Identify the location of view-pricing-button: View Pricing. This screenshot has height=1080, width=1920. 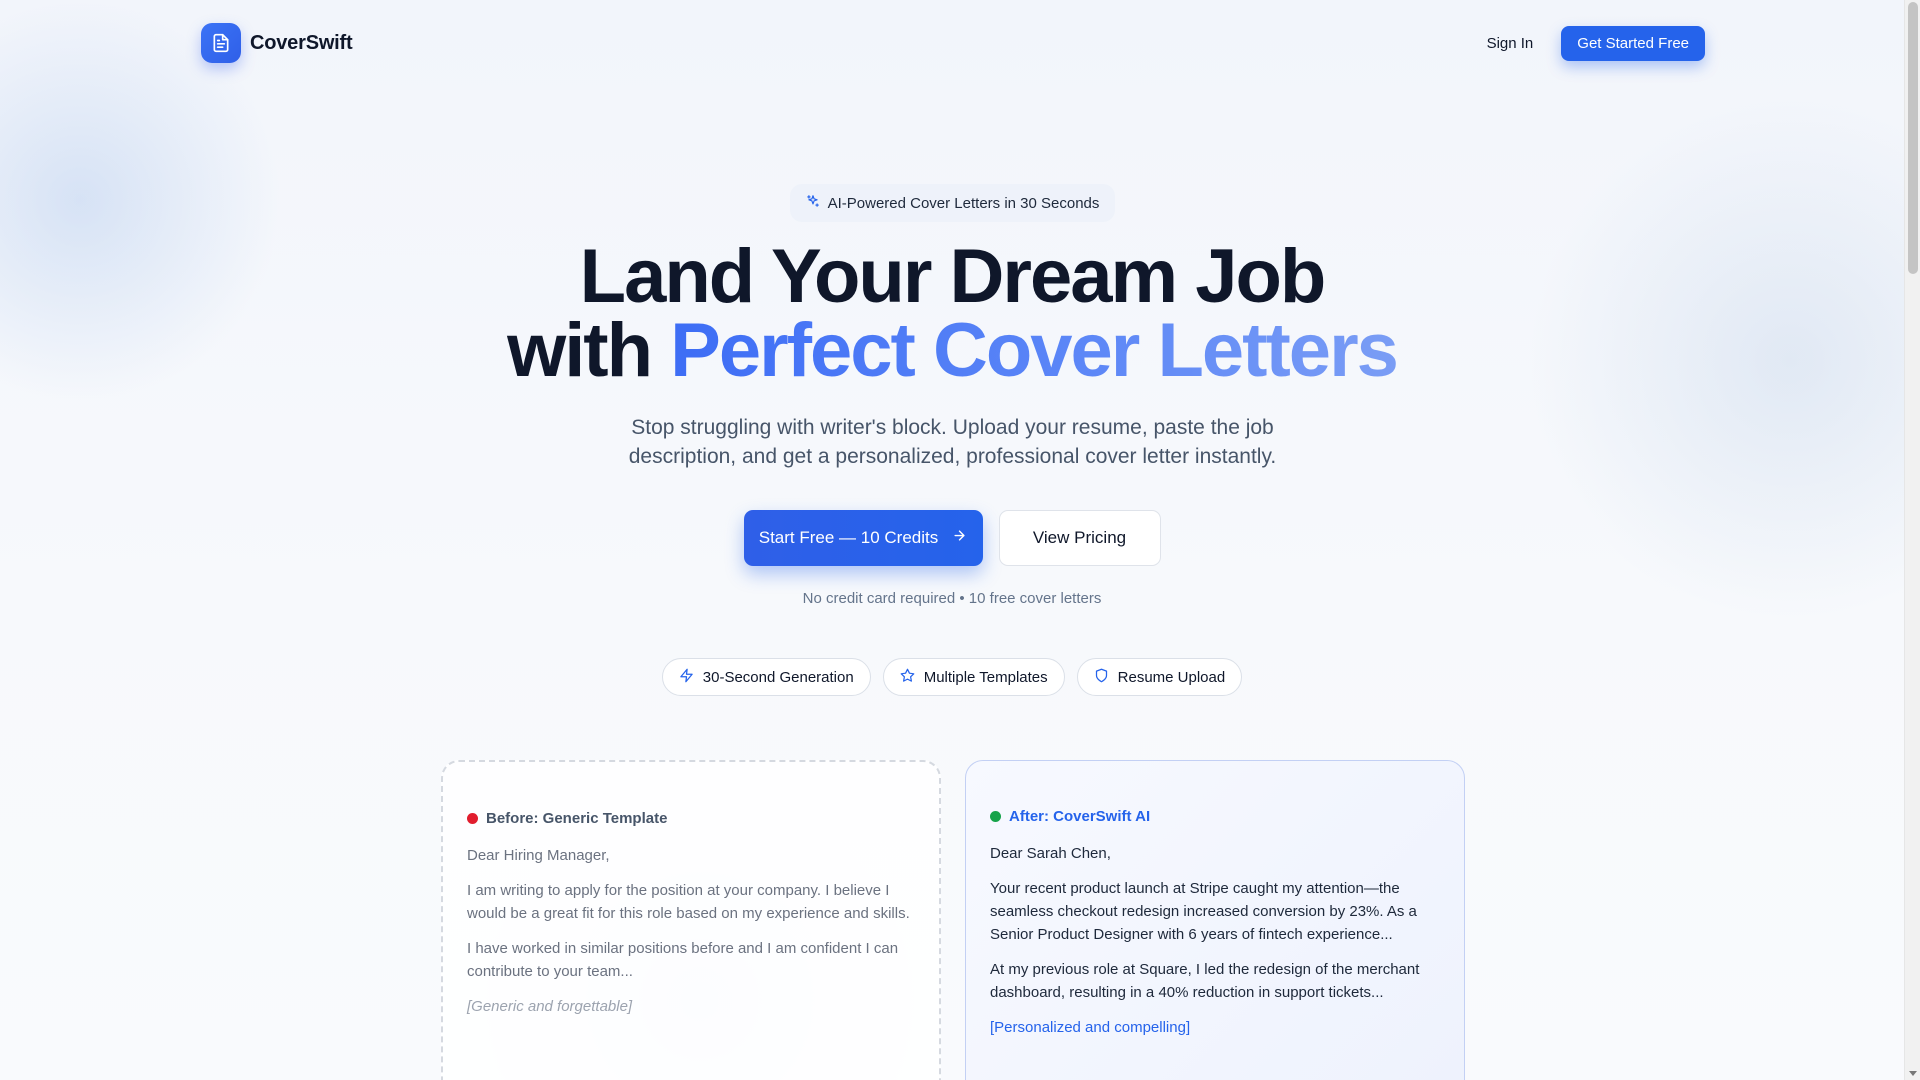
(1079, 538).